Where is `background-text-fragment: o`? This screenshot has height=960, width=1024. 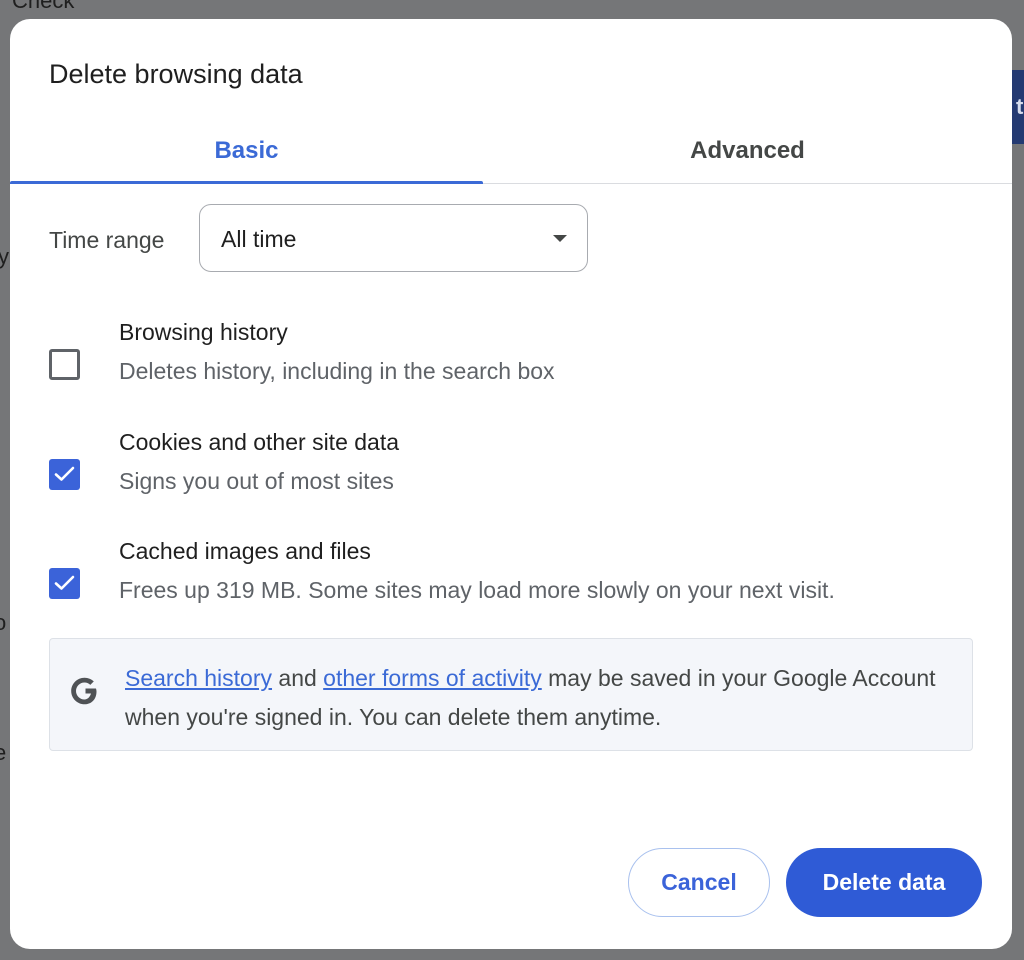 background-text-fragment: o is located at coordinates (3, 622).